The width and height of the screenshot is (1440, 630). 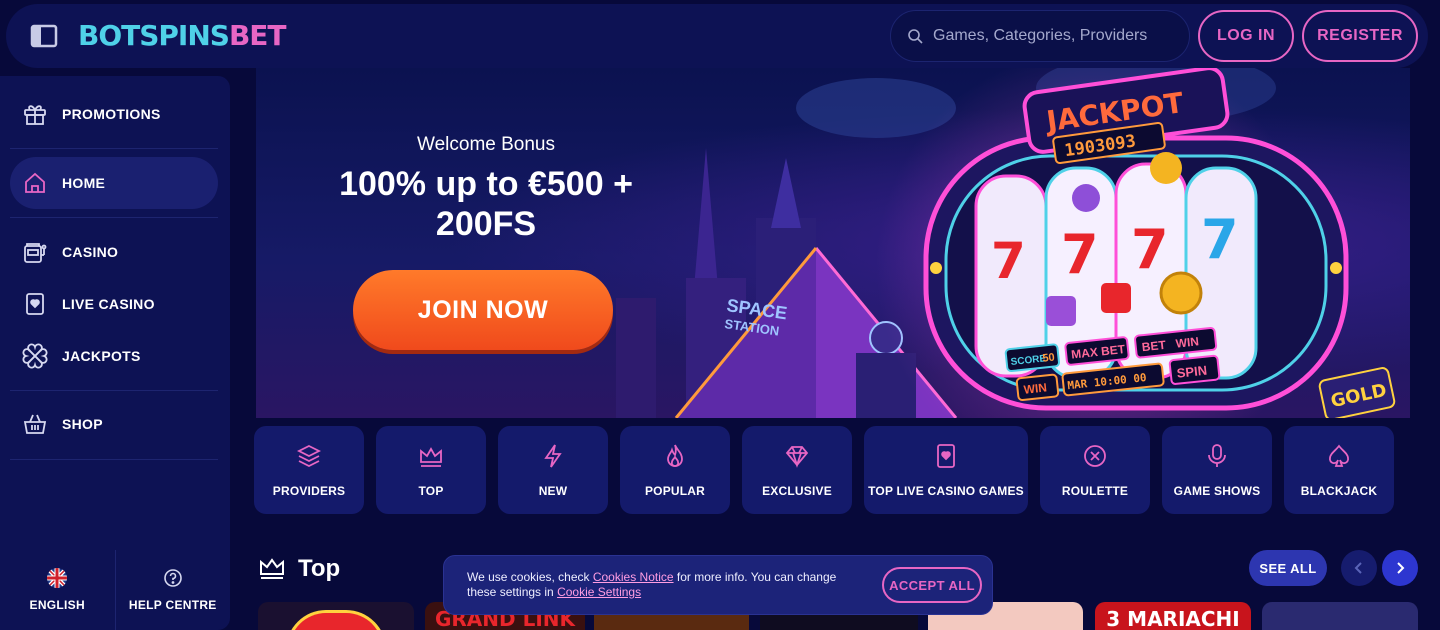 What do you see at coordinates (35, 182) in the screenshot?
I see `home-icon` at bounding box center [35, 182].